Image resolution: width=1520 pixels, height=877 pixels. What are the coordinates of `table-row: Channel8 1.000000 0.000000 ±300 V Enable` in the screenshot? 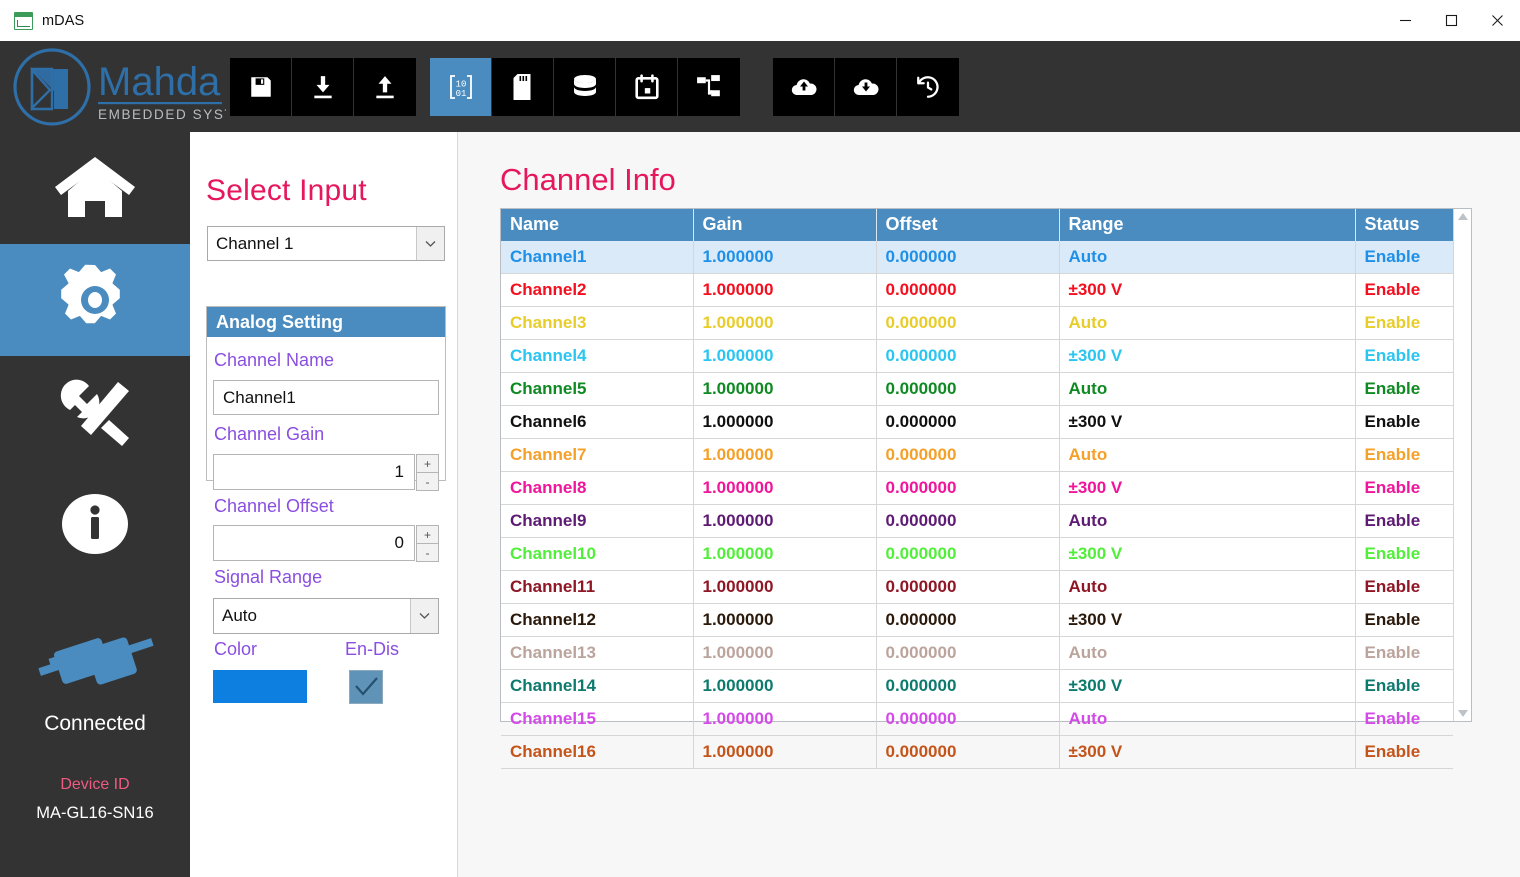 It's located at (977, 488).